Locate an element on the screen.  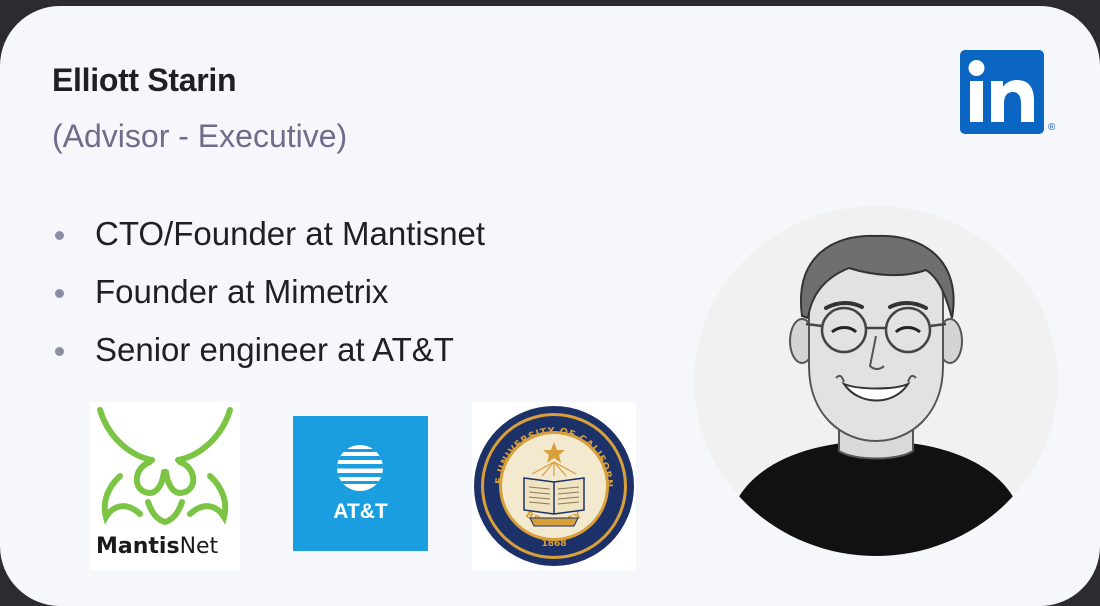
att-globe-icon is located at coordinates (360, 468).